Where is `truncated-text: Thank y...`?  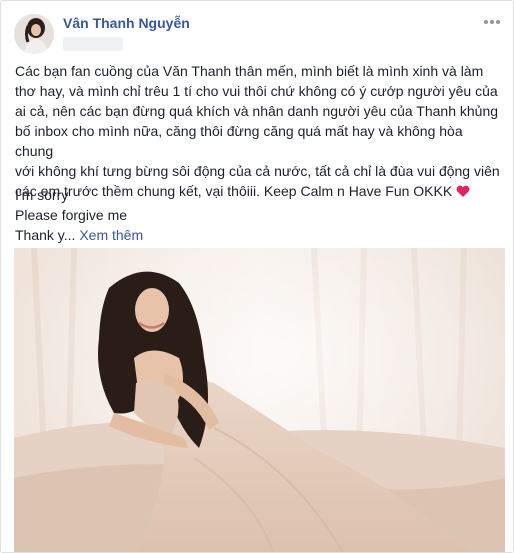
truncated-text: Thank y... is located at coordinates (45, 235).